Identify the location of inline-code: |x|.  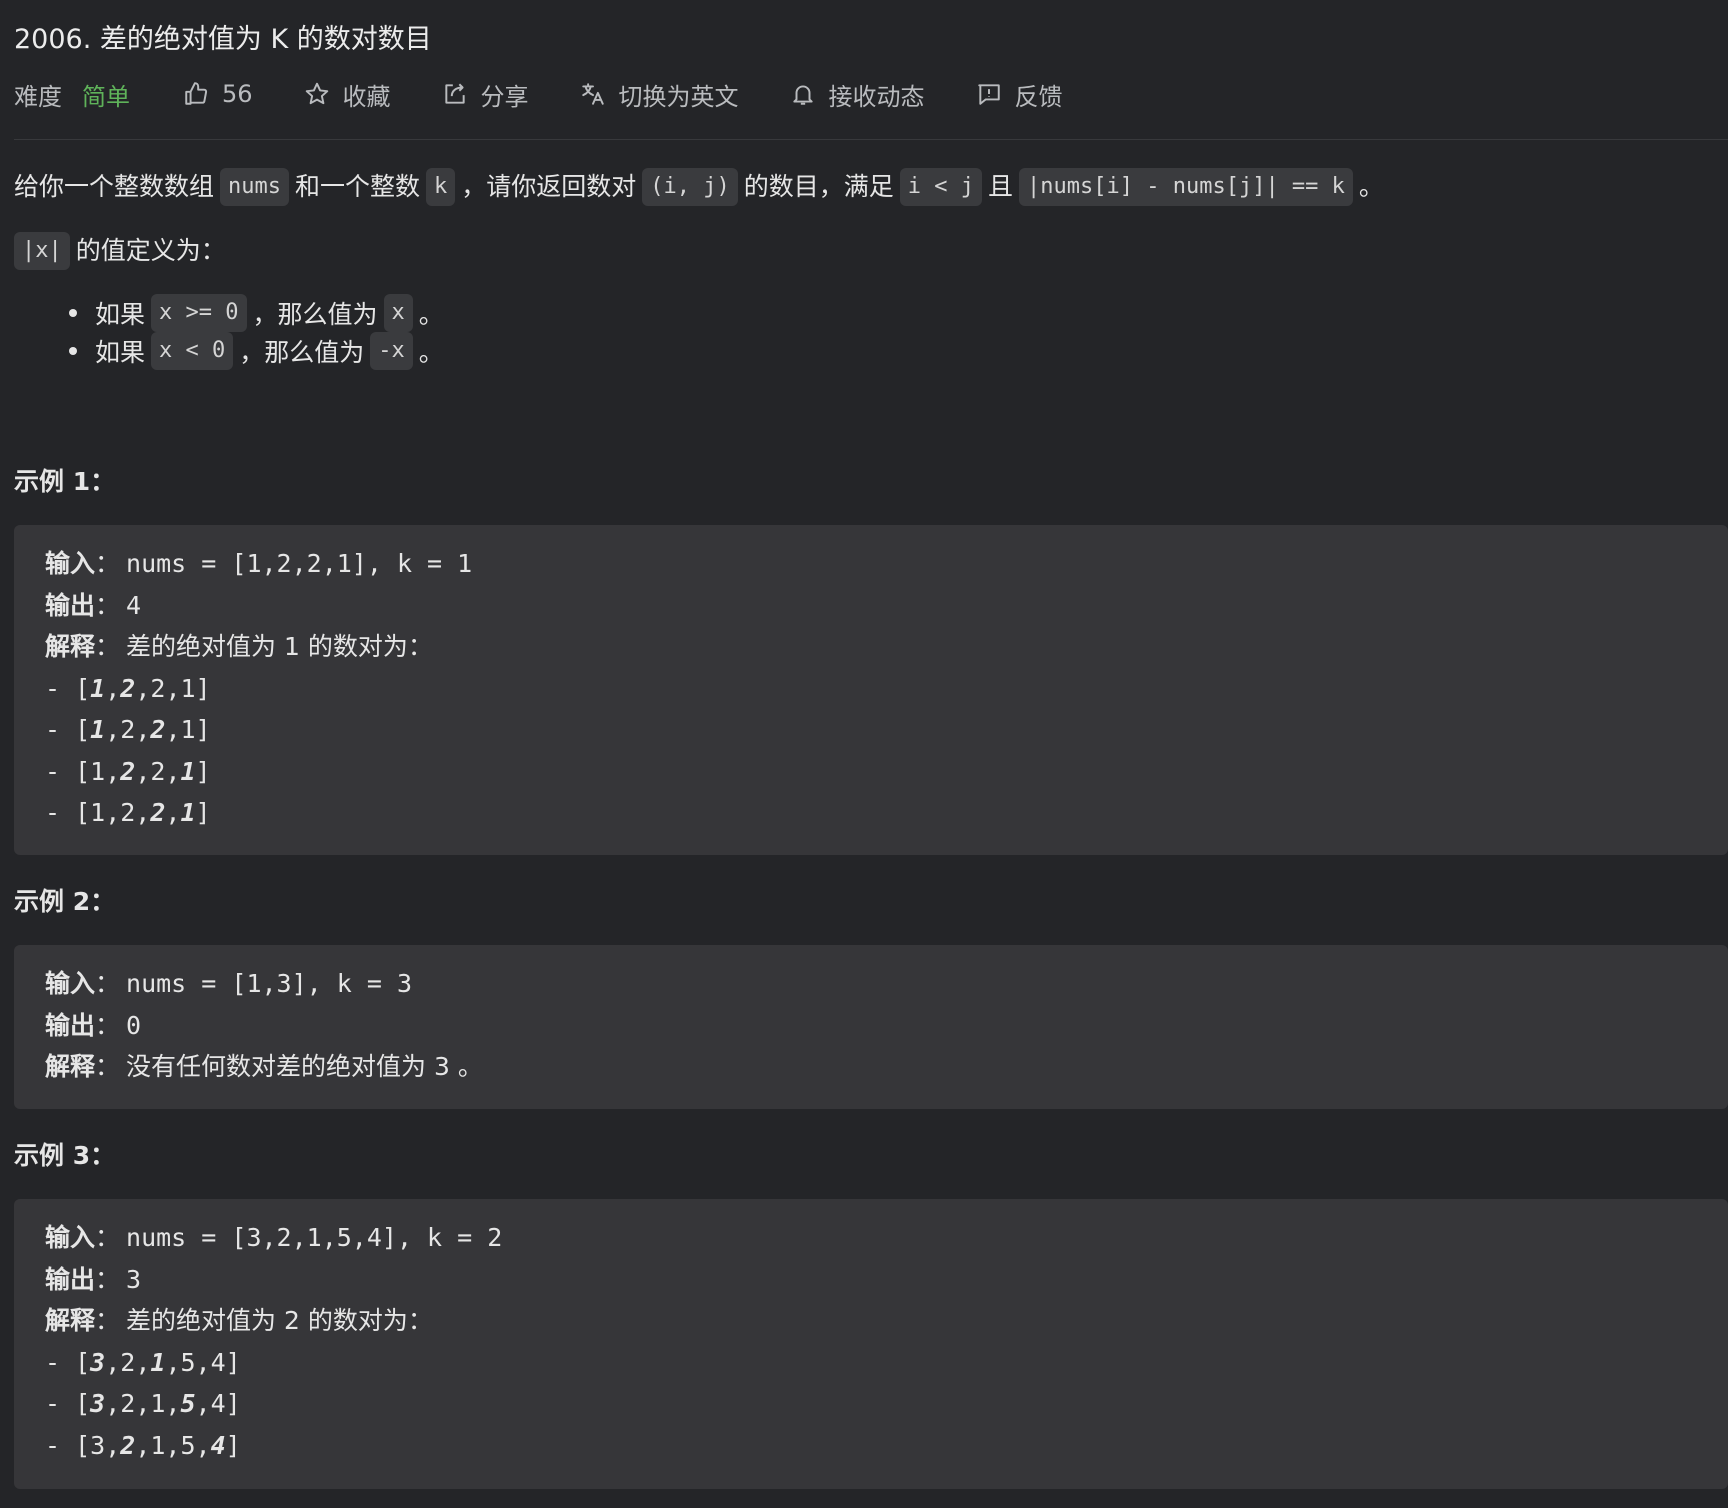
(42, 251).